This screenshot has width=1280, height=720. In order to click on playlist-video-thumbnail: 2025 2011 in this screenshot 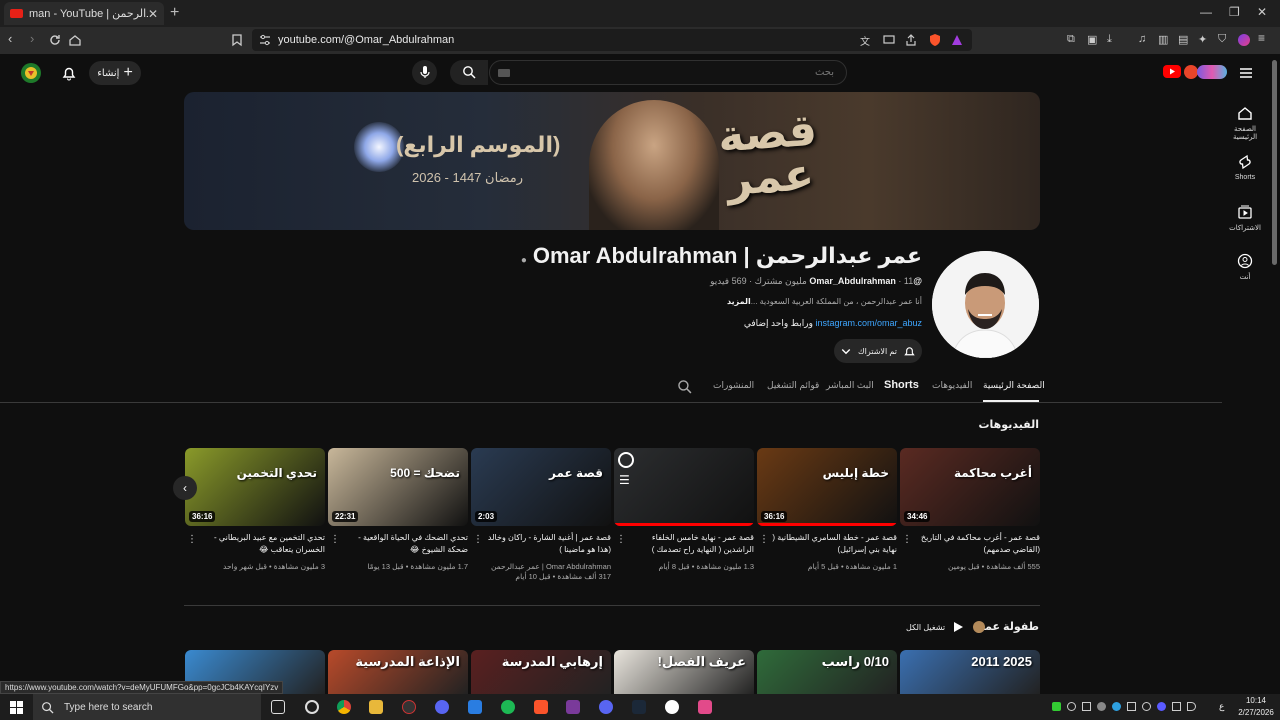, I will do `click(970, 672)`.